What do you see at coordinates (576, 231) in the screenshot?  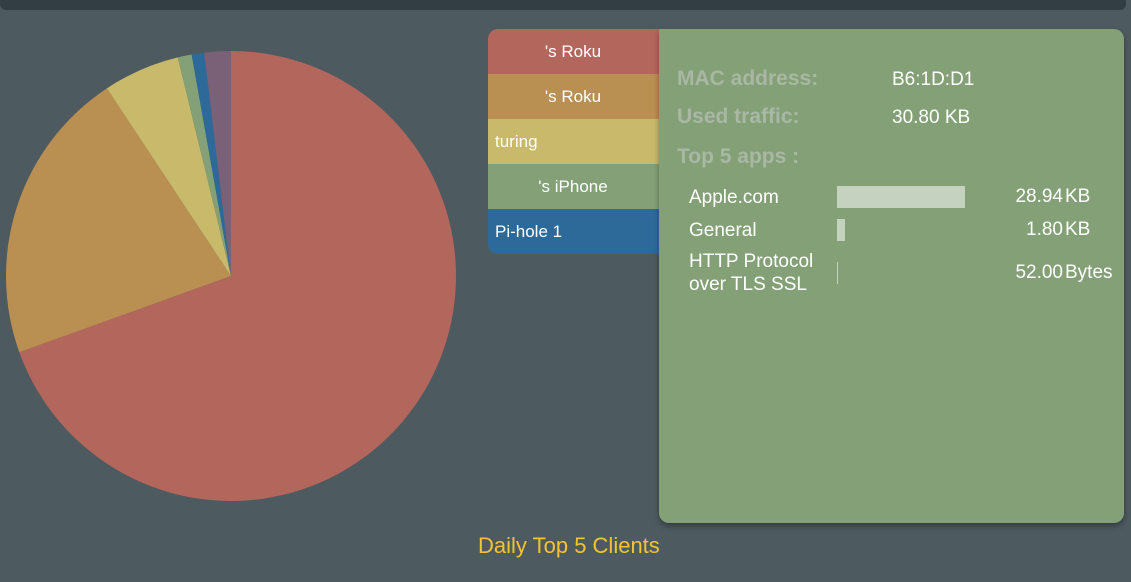 I see `client-row-4: Pi-hole 1` at bounding box center [576, 231].